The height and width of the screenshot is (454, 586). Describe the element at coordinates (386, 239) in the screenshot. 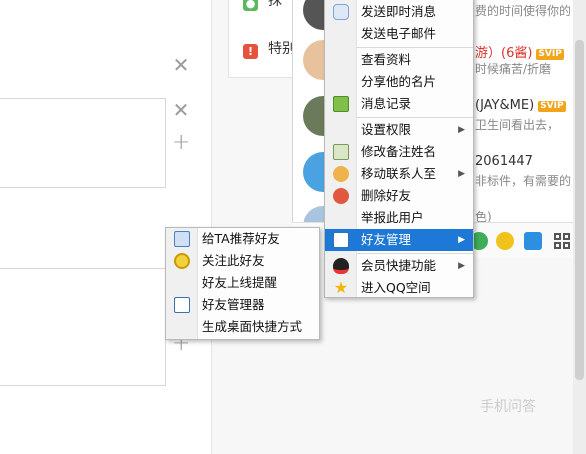

I see `menu-item-label: 好友管理` at that location.